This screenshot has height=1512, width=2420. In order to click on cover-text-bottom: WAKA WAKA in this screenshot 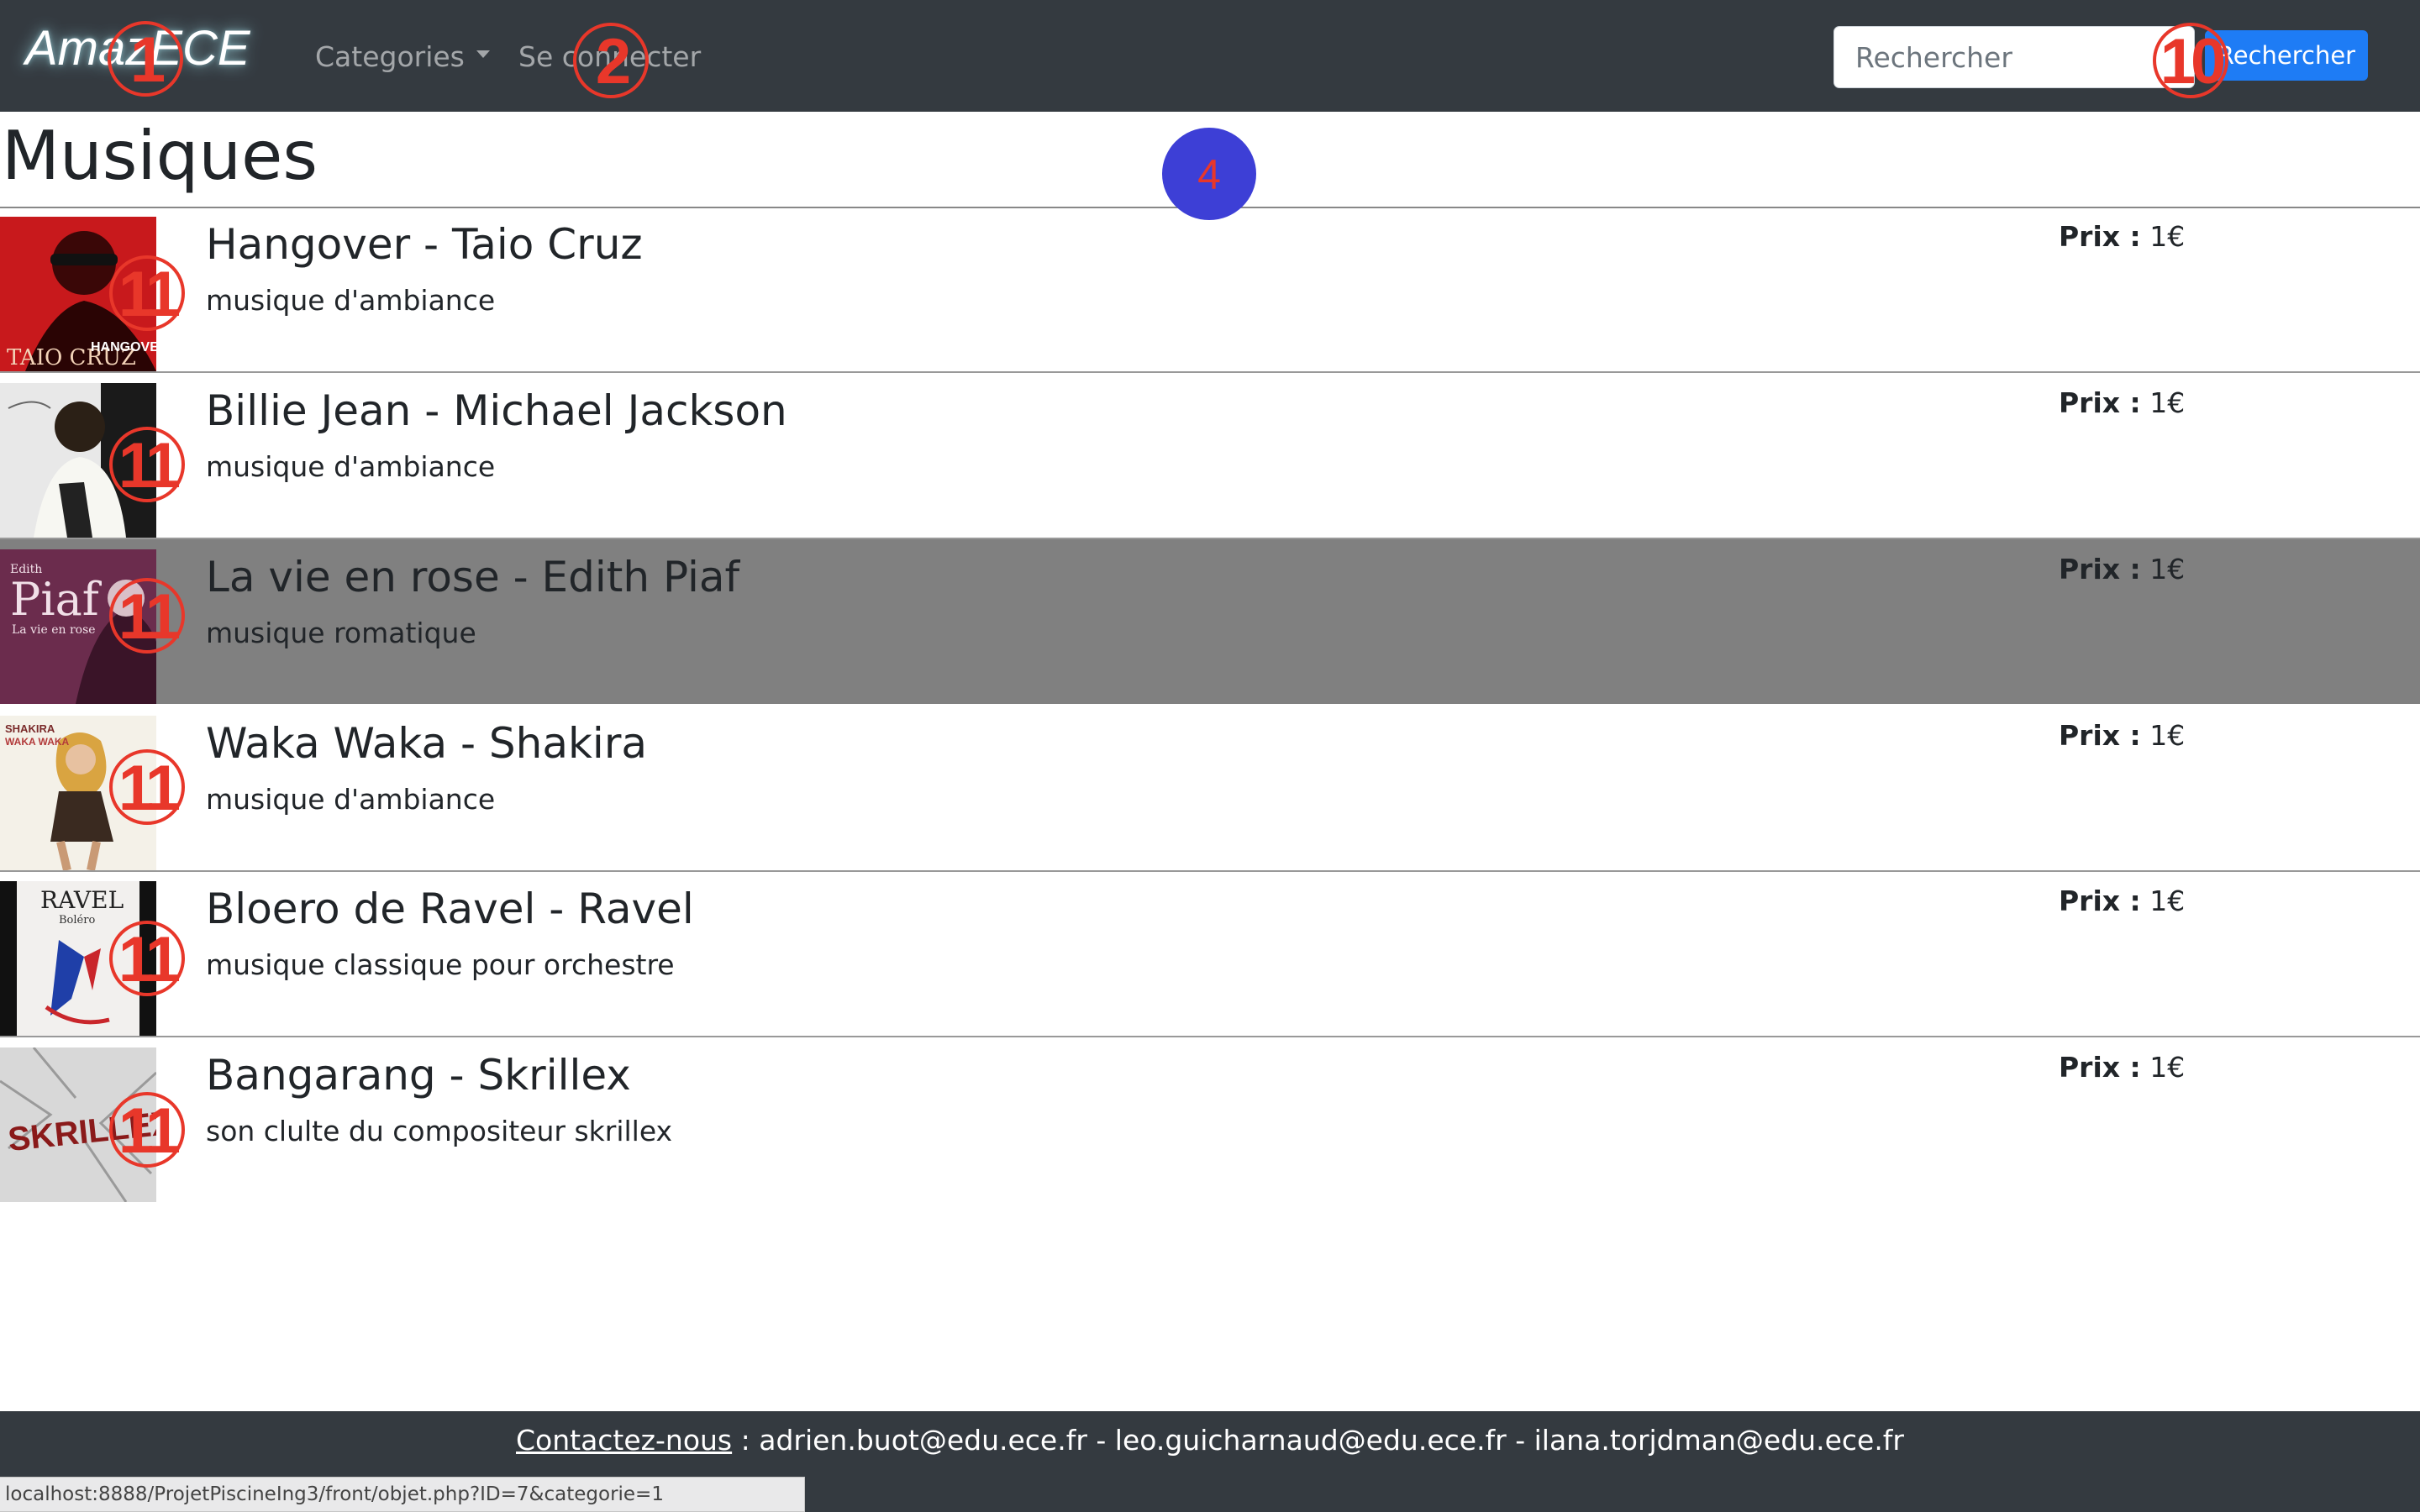, I will do `click(37, 742)`.